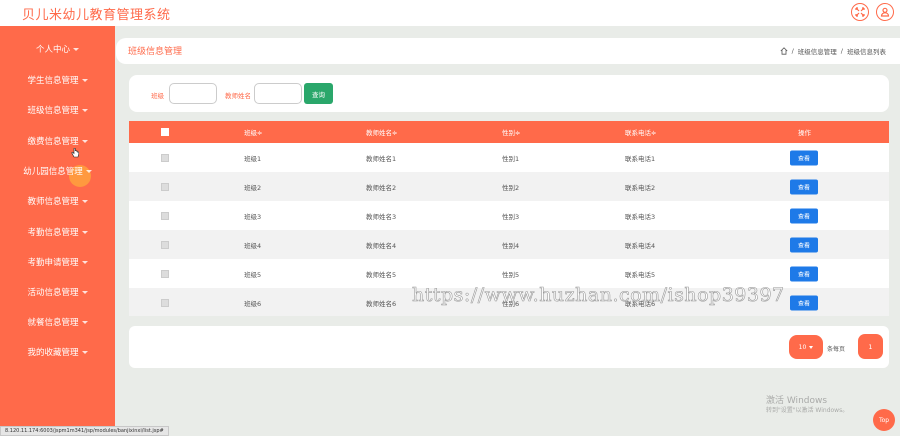  I want to click on cell-teacher: 教师姓名4, so click(381, 245).